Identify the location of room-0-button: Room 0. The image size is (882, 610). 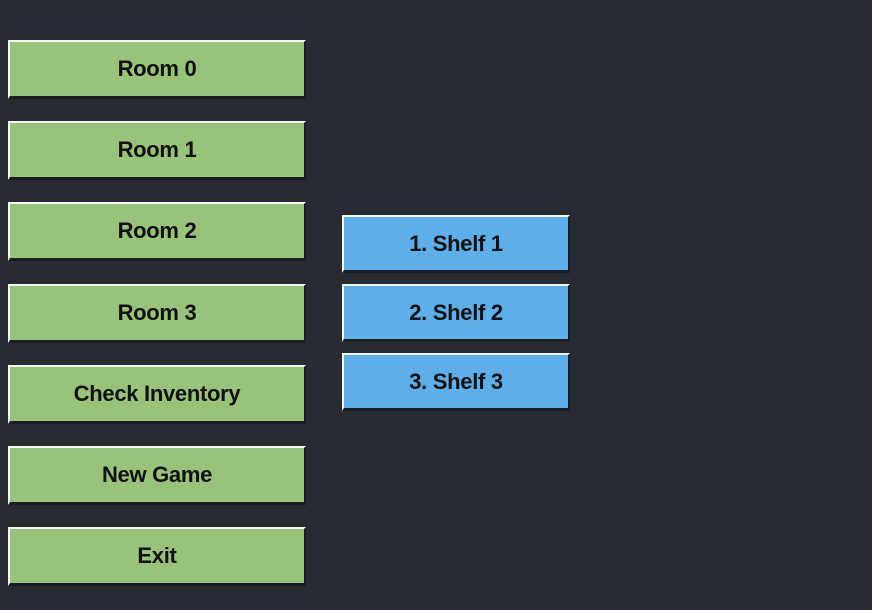
(157, 69).